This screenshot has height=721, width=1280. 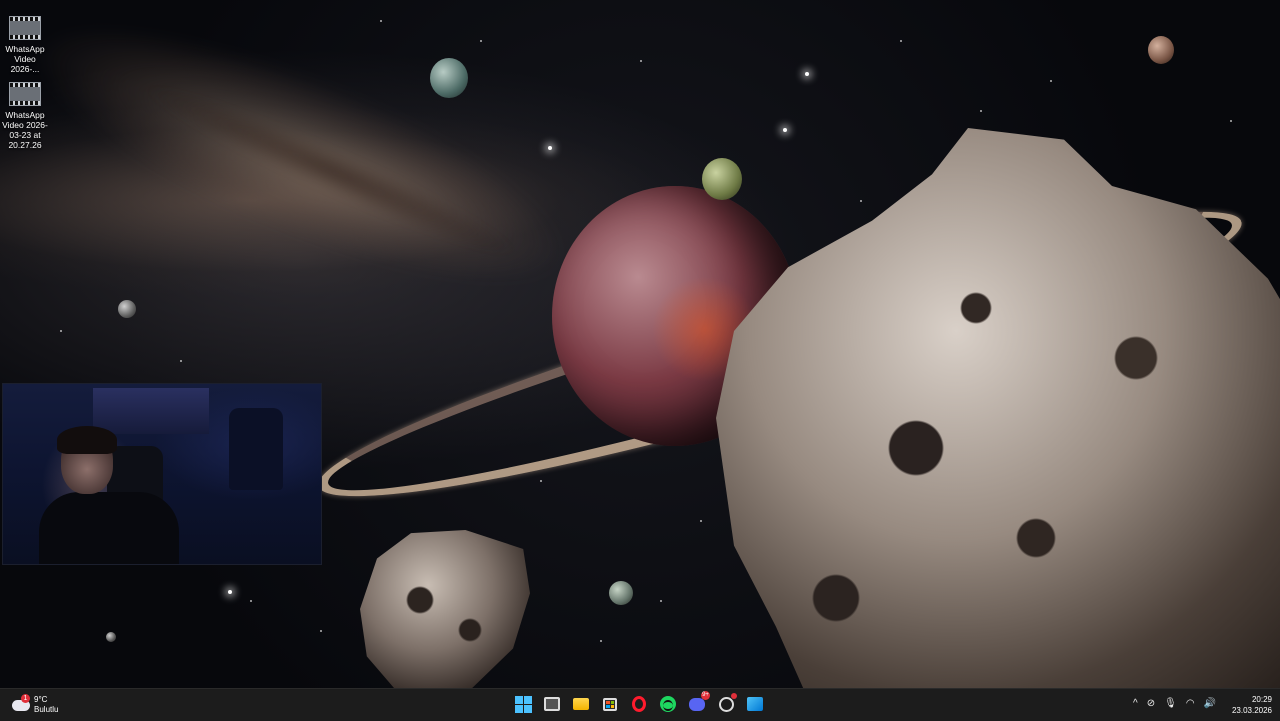 I want to click on taskbar-apps: 9+, so click(x=639, y=703).